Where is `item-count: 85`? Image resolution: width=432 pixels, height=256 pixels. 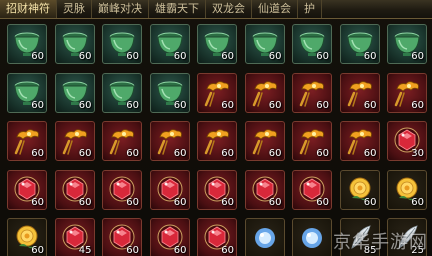 item-count: 85 is located at coordinates (370, 250).